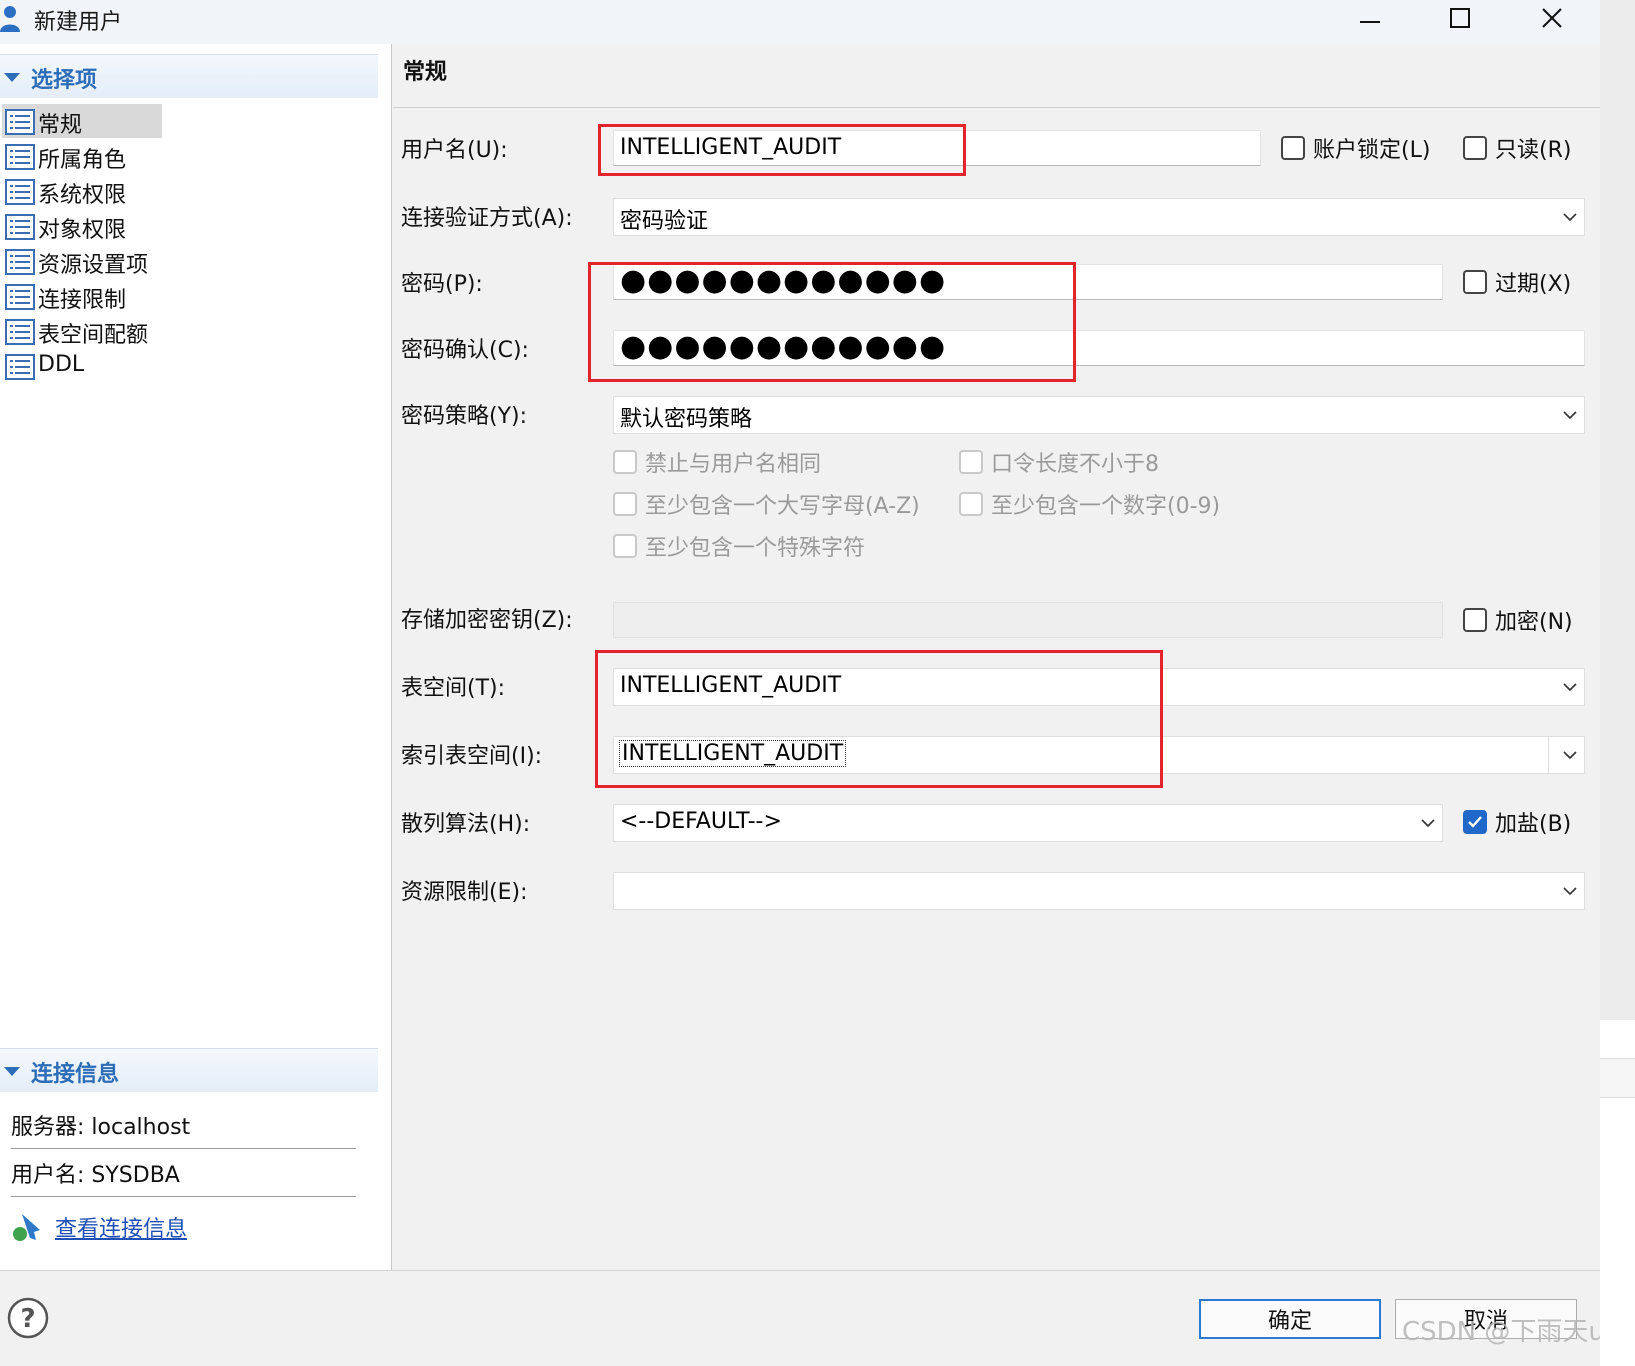  What do you see at coordinates (1617, 683) in the screenshot?
I see `background-strip` at bounding box center [1617, 683].